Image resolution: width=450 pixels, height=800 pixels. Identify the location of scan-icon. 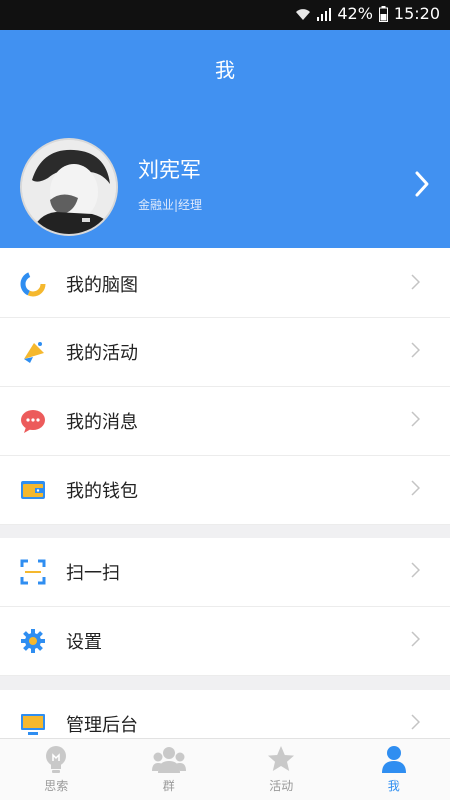
(33, 572).